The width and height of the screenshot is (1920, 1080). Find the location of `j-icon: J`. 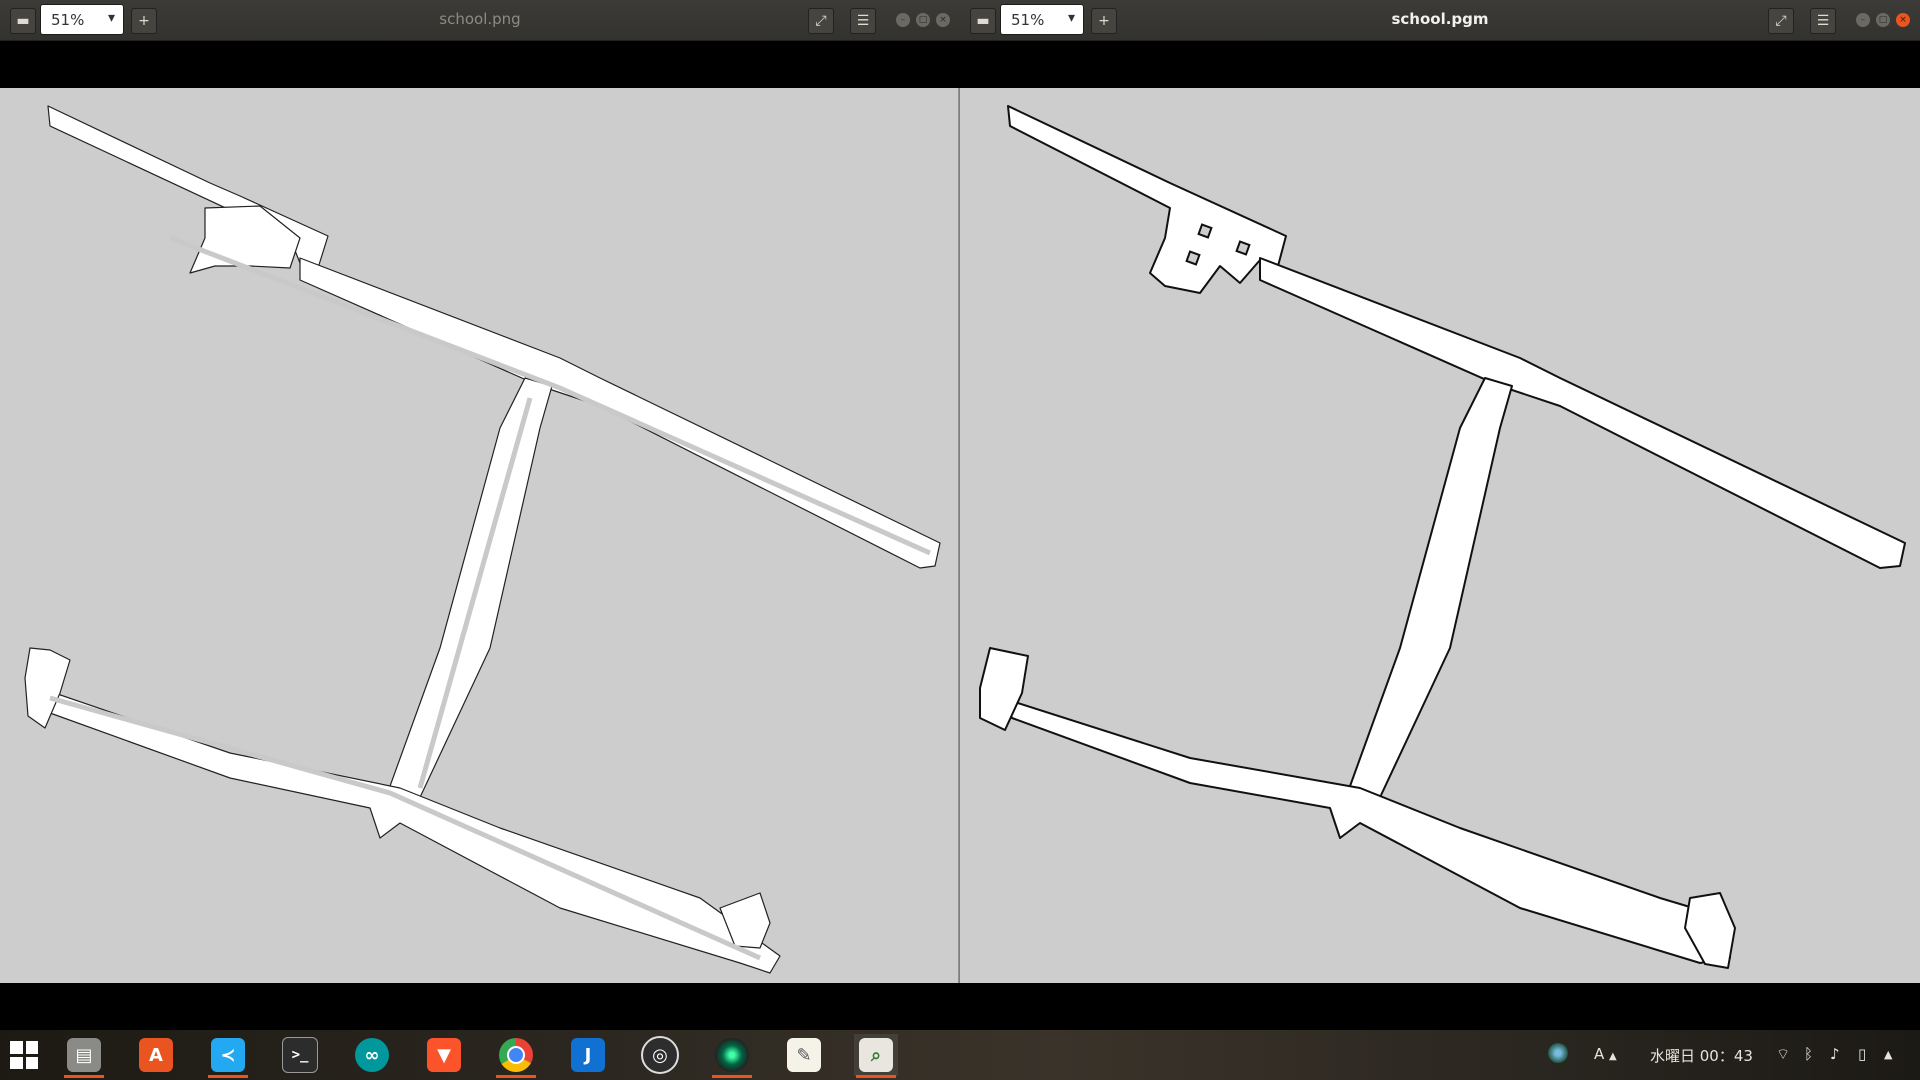

j-icon: J is located at coordinates (588, 1055).